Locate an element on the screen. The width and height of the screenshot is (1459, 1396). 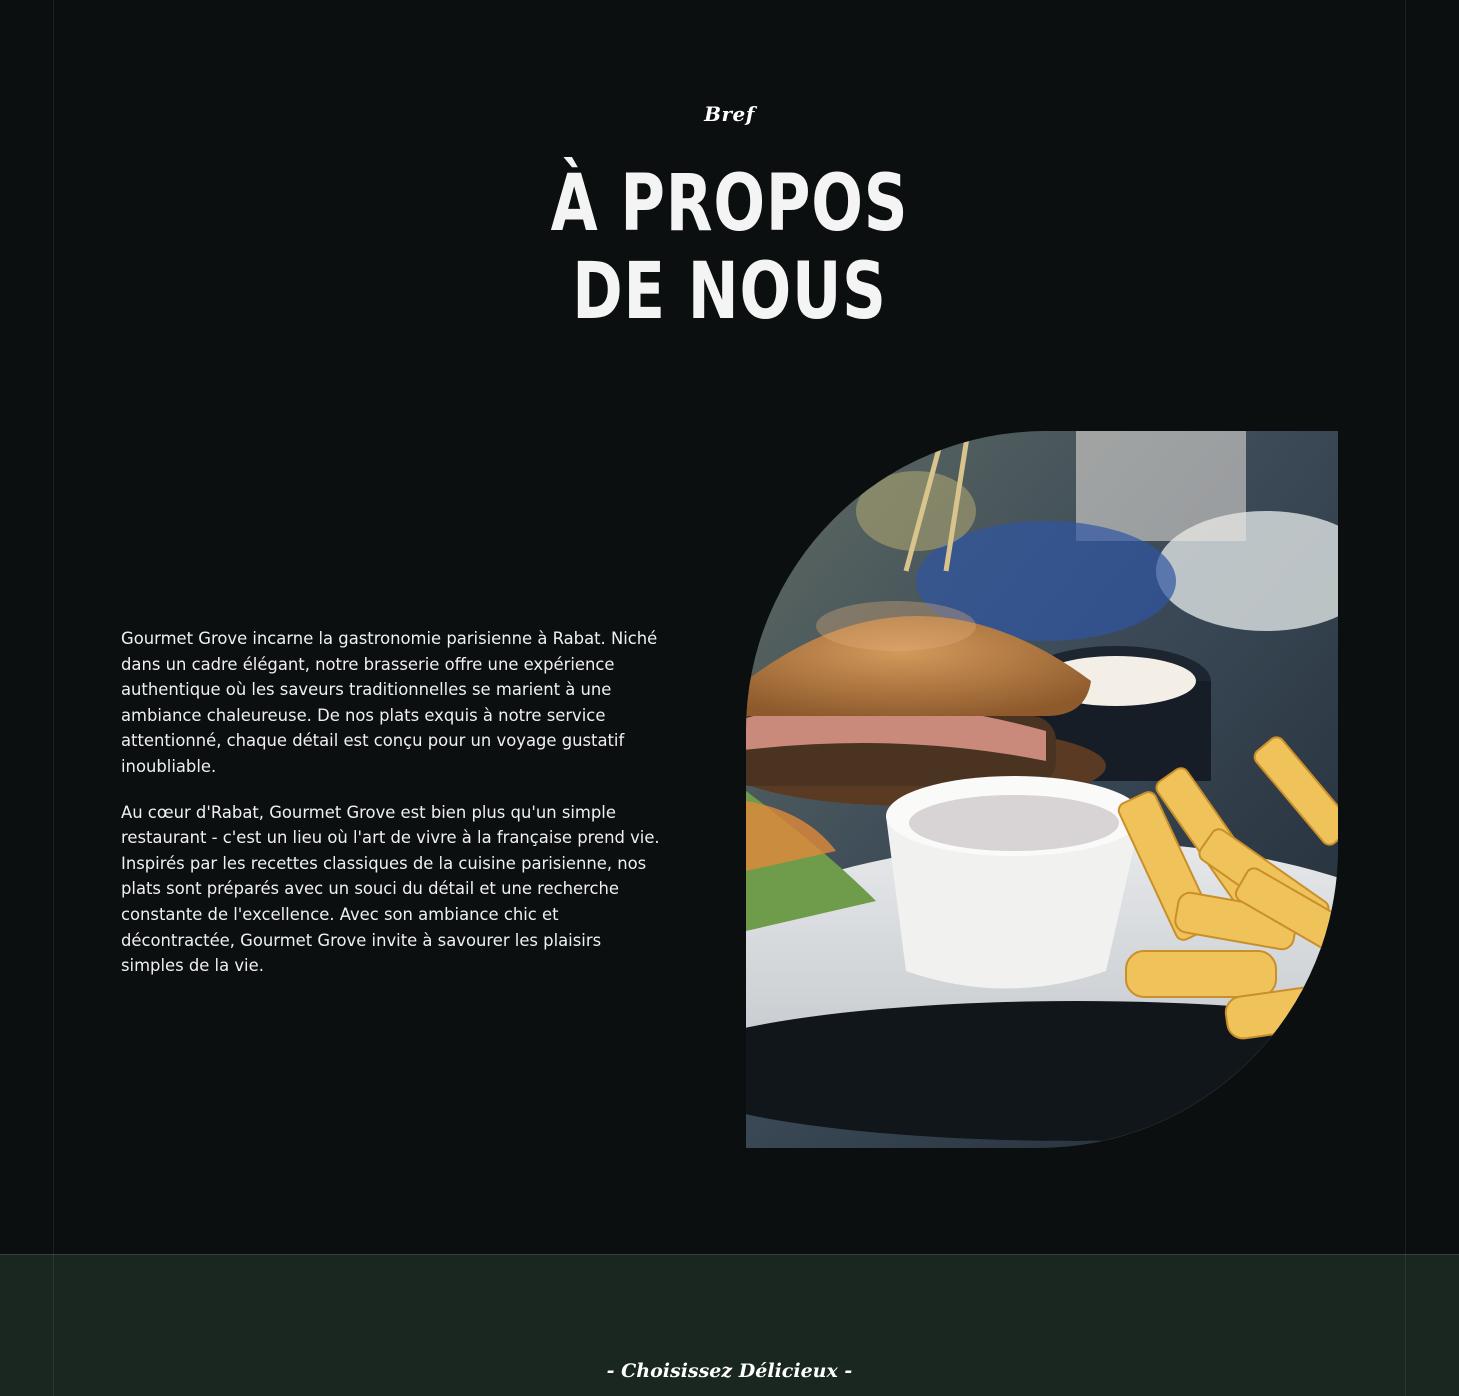
menu-eyebrow: - Choisissez Délicieux - is located at coordinates (729, 1371).